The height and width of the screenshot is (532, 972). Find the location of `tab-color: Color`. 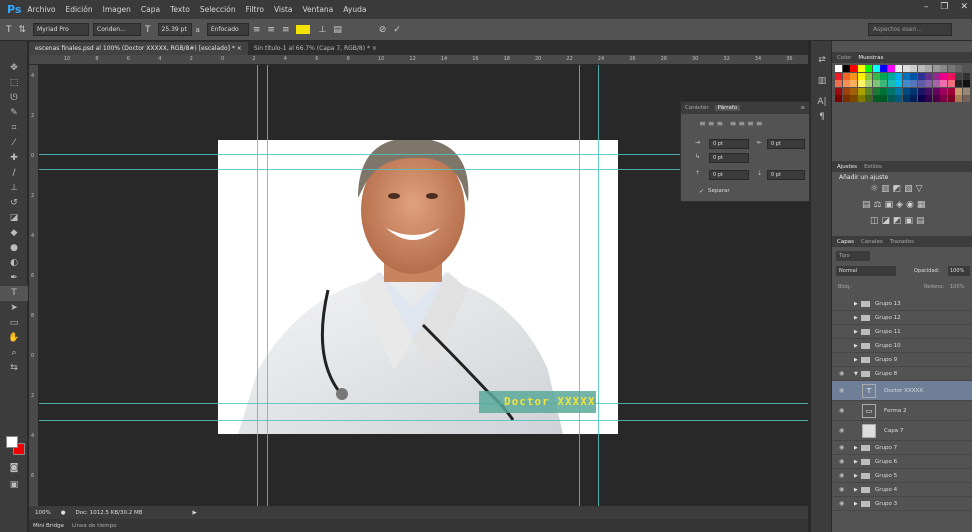

tab-color: Color is located at coordinates (844, 58).